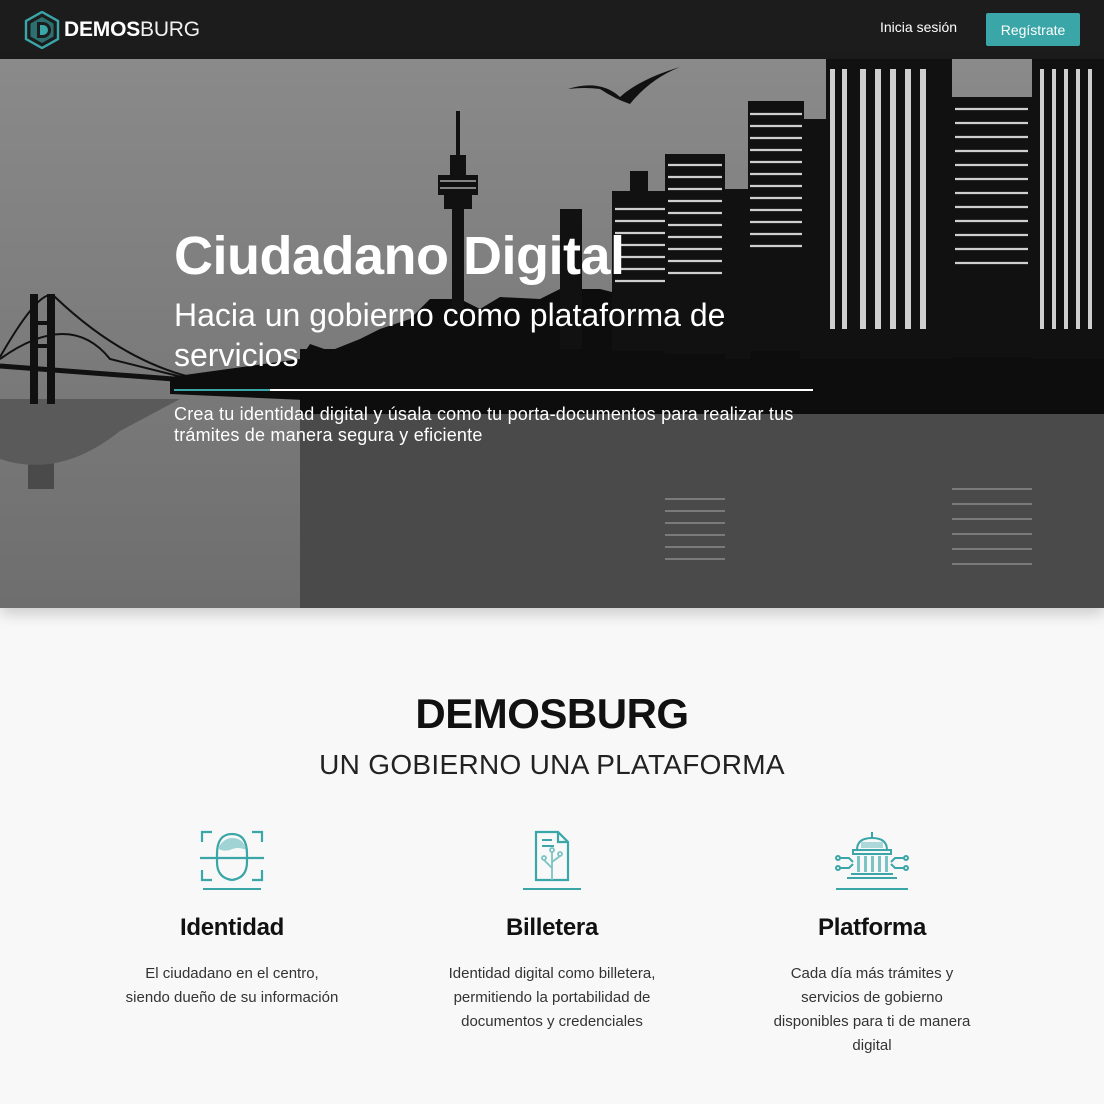 The image size is (1104, 1104). I want to click on brand-name-light: BURG, so click(170, 29).